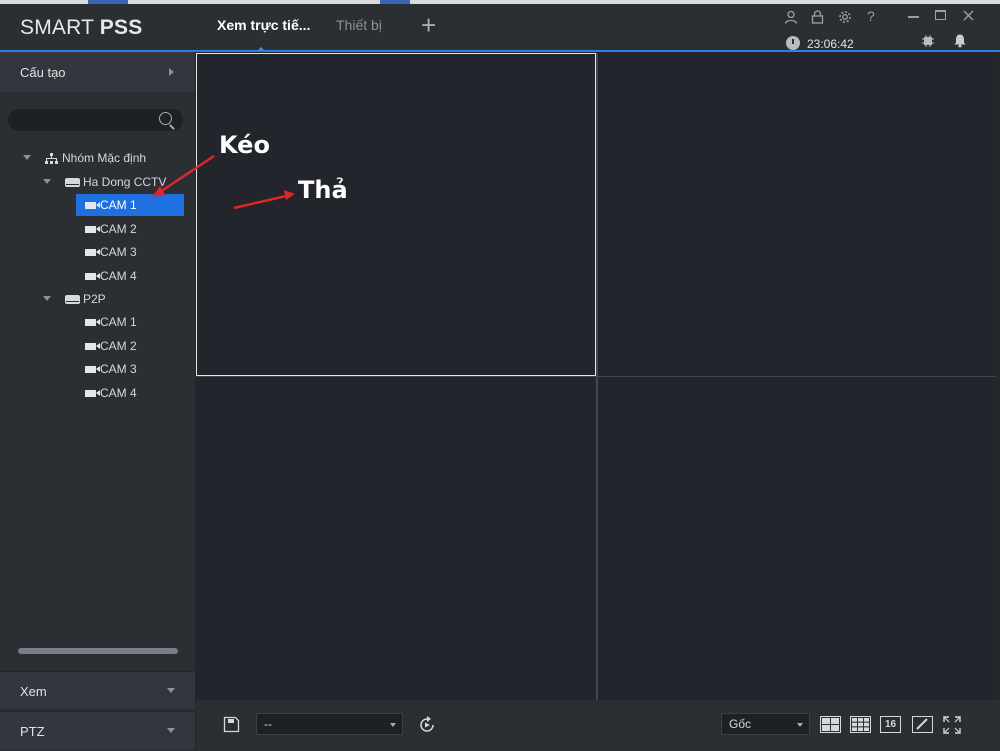 This screenshot has height=751, width=1000. Describe the element at coordinates (860, 724) in the screenshot. I see `layout-9-split-icon` at that location.